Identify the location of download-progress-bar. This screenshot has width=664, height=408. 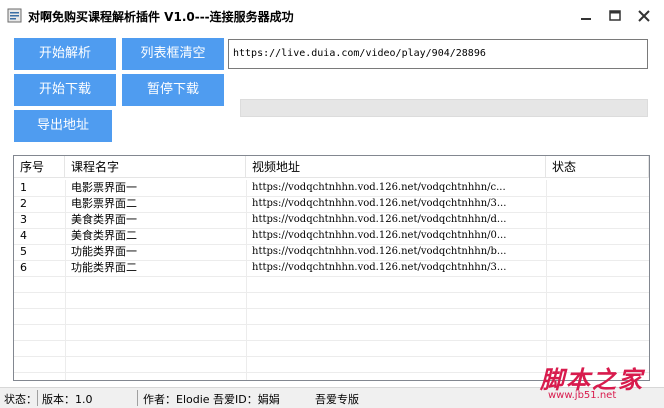
(444, 108).